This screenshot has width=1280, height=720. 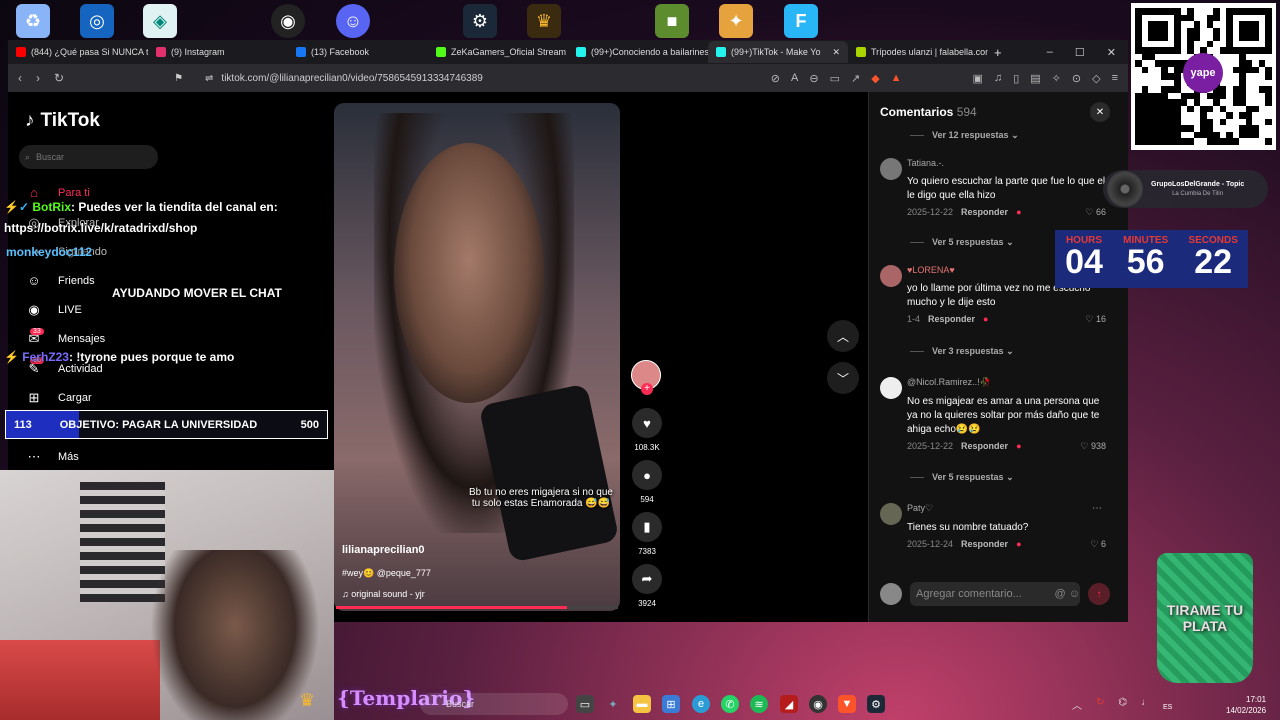 I want to click on comment-more-icon: ⋯, so click(x=1097, y=508).